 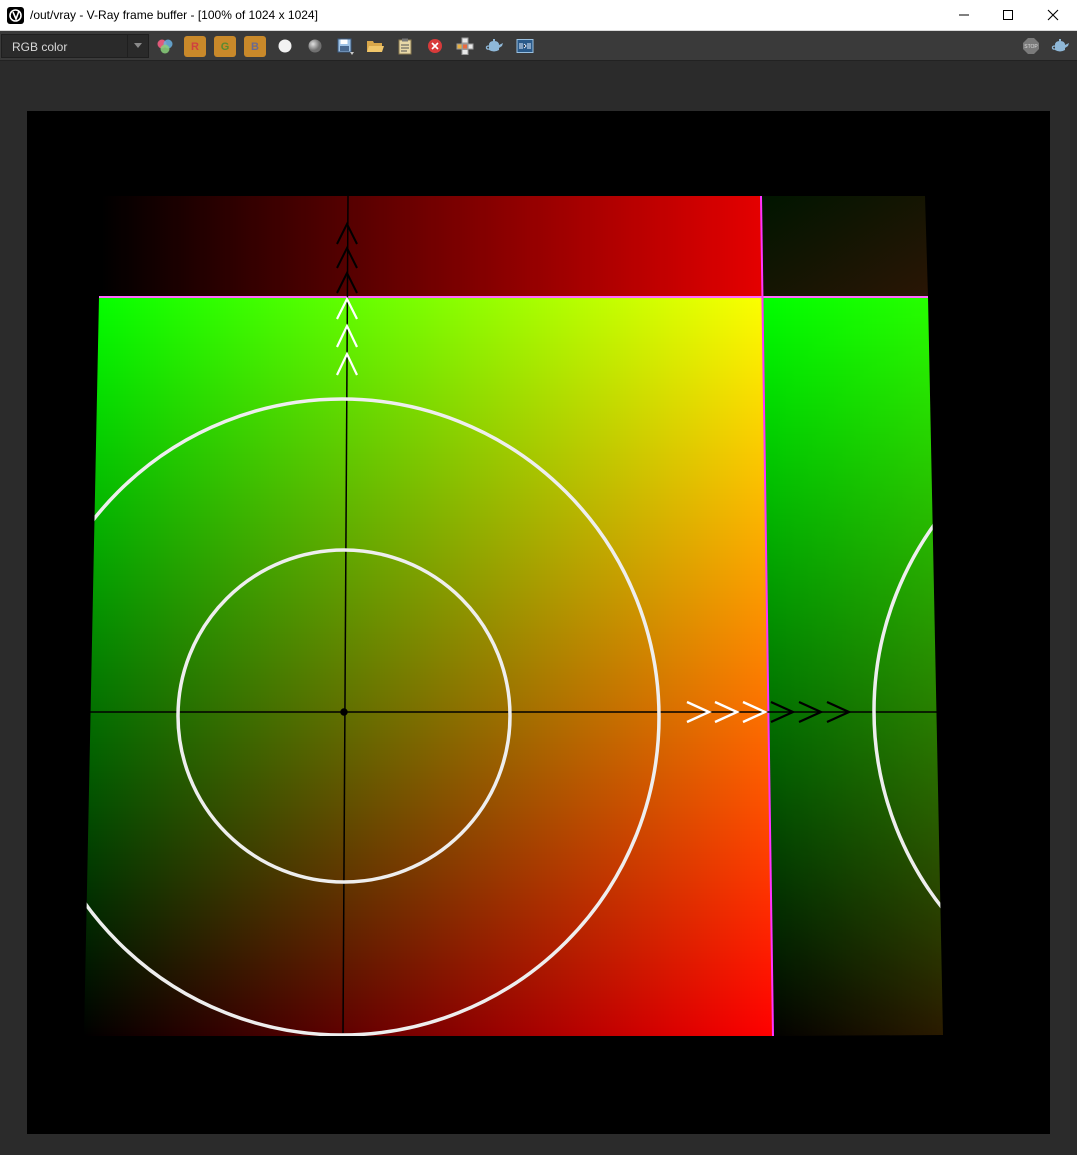 I want to click on maximize-icon, so click(x=1008, y=15).